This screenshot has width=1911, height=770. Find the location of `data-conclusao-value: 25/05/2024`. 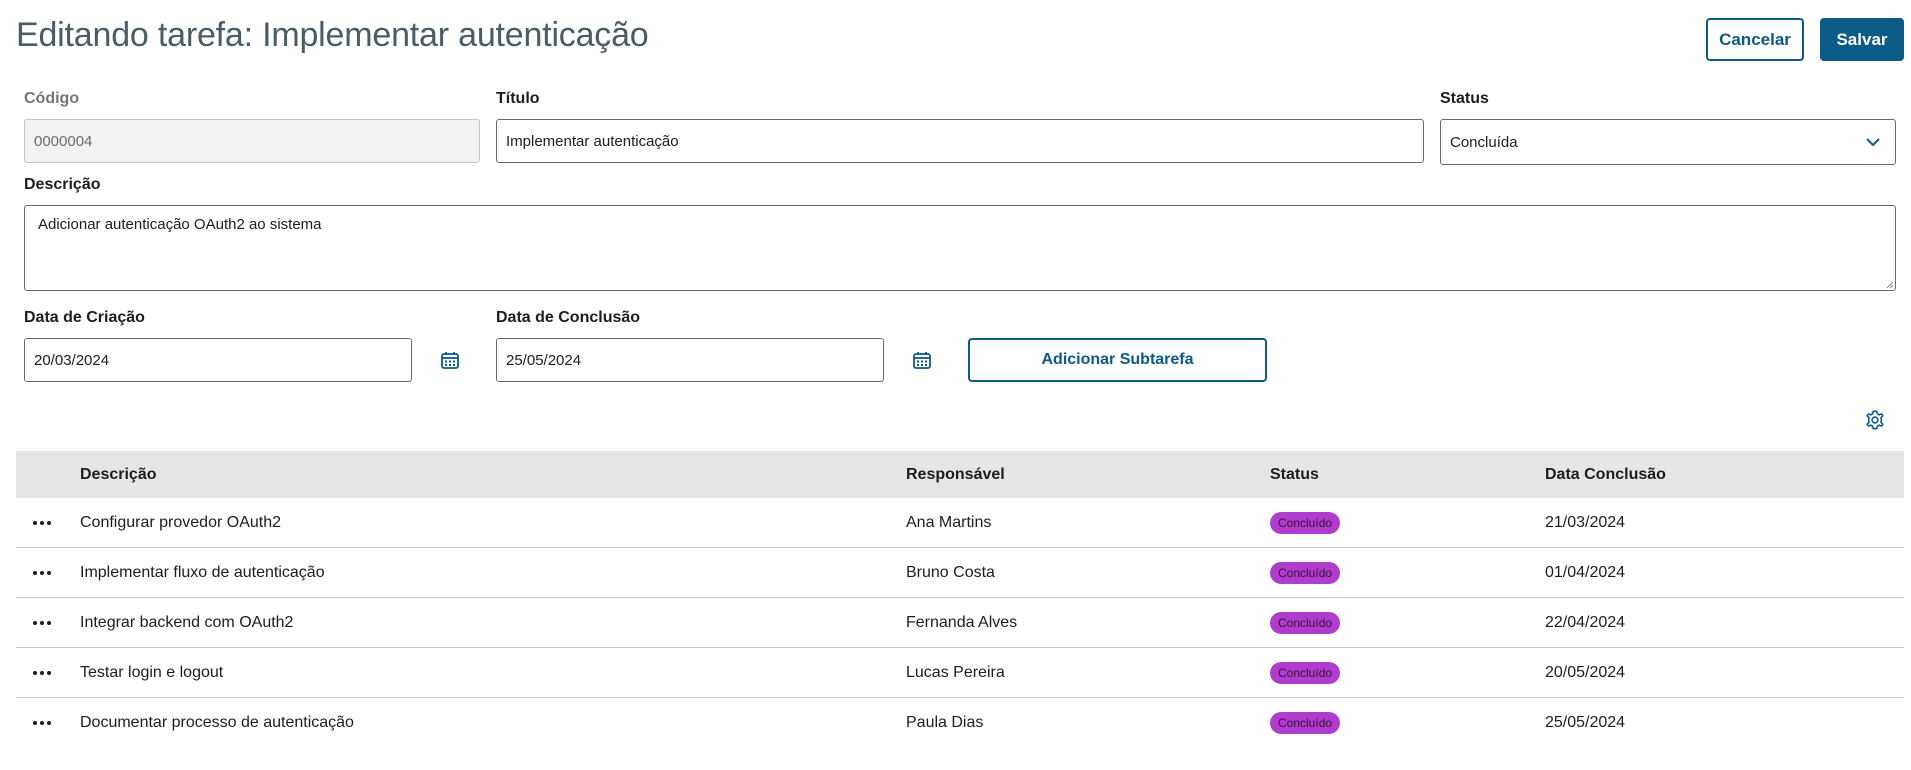

data-conclusao-value: 25/05/2024 is located at coordinates (544, 360).